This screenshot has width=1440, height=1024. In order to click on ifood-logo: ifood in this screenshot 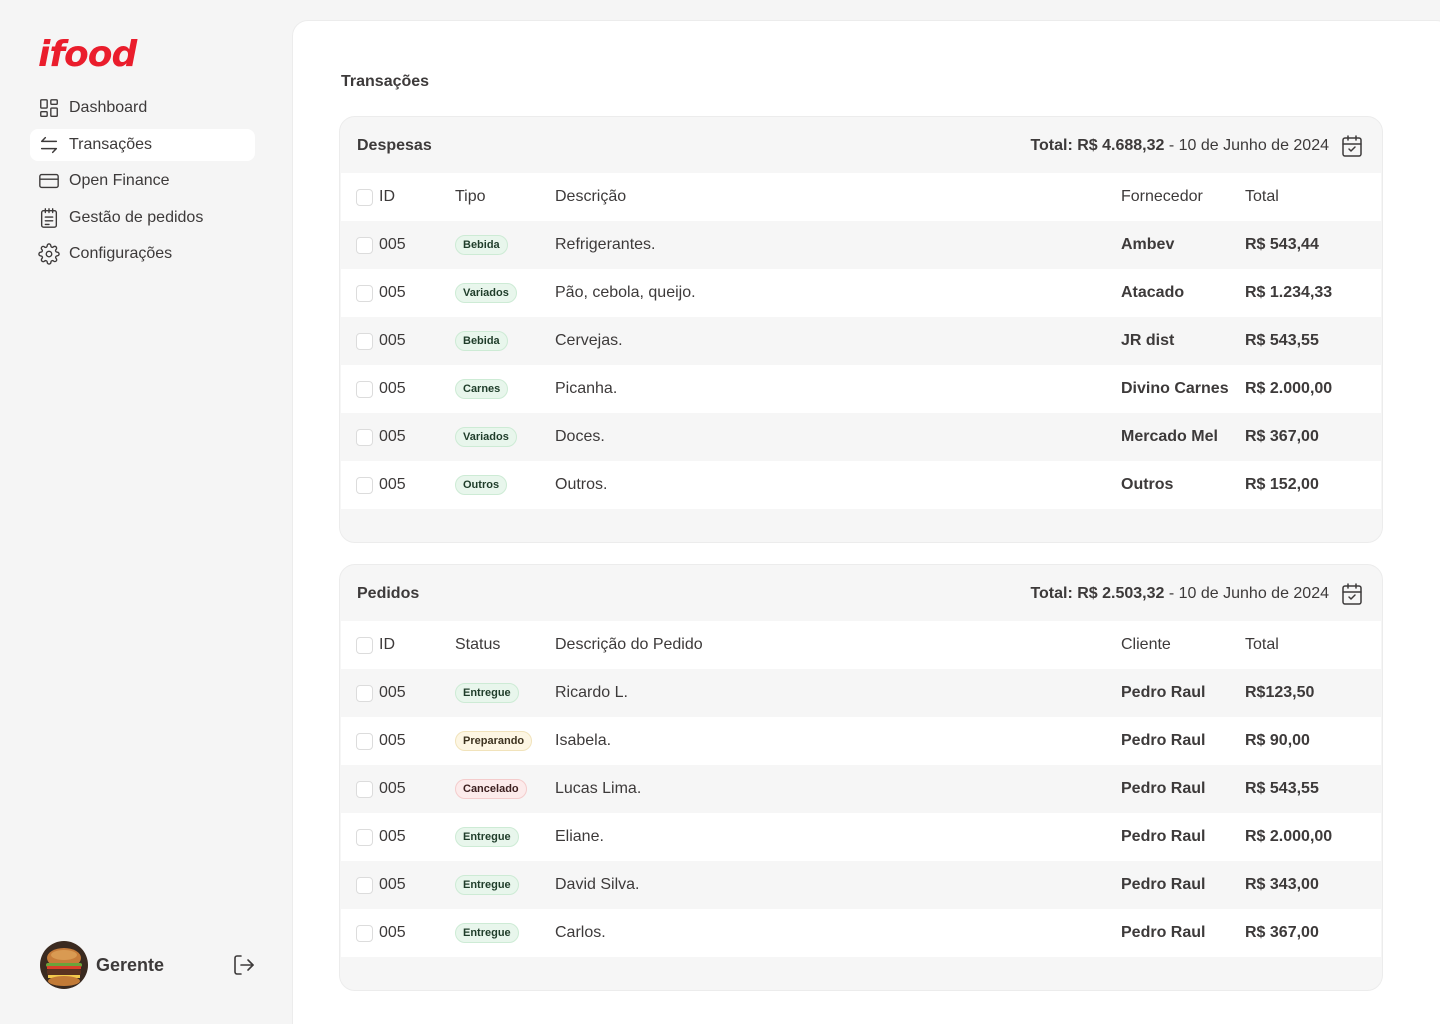, I will do `click(87, 54)`.